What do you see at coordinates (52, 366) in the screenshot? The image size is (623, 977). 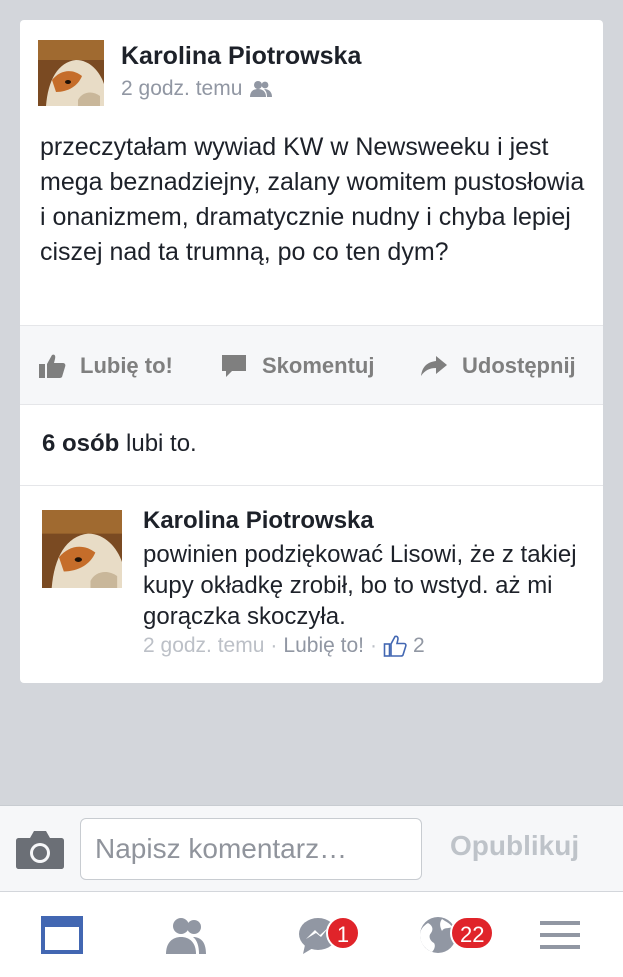 I see `thumbs-up-icon` at bounding box center [52, 366].